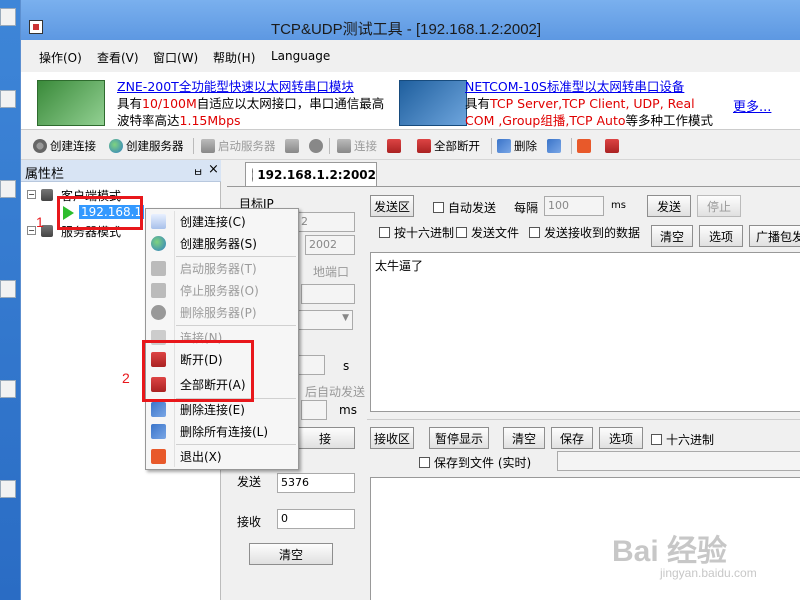 The height and width of the screenshot is (600, 800). What do you see at coordinates (222, 312) in the screenshot?
I see `ctx-delete-server: 删除服务器(P)` at bounding box center [222, 312].